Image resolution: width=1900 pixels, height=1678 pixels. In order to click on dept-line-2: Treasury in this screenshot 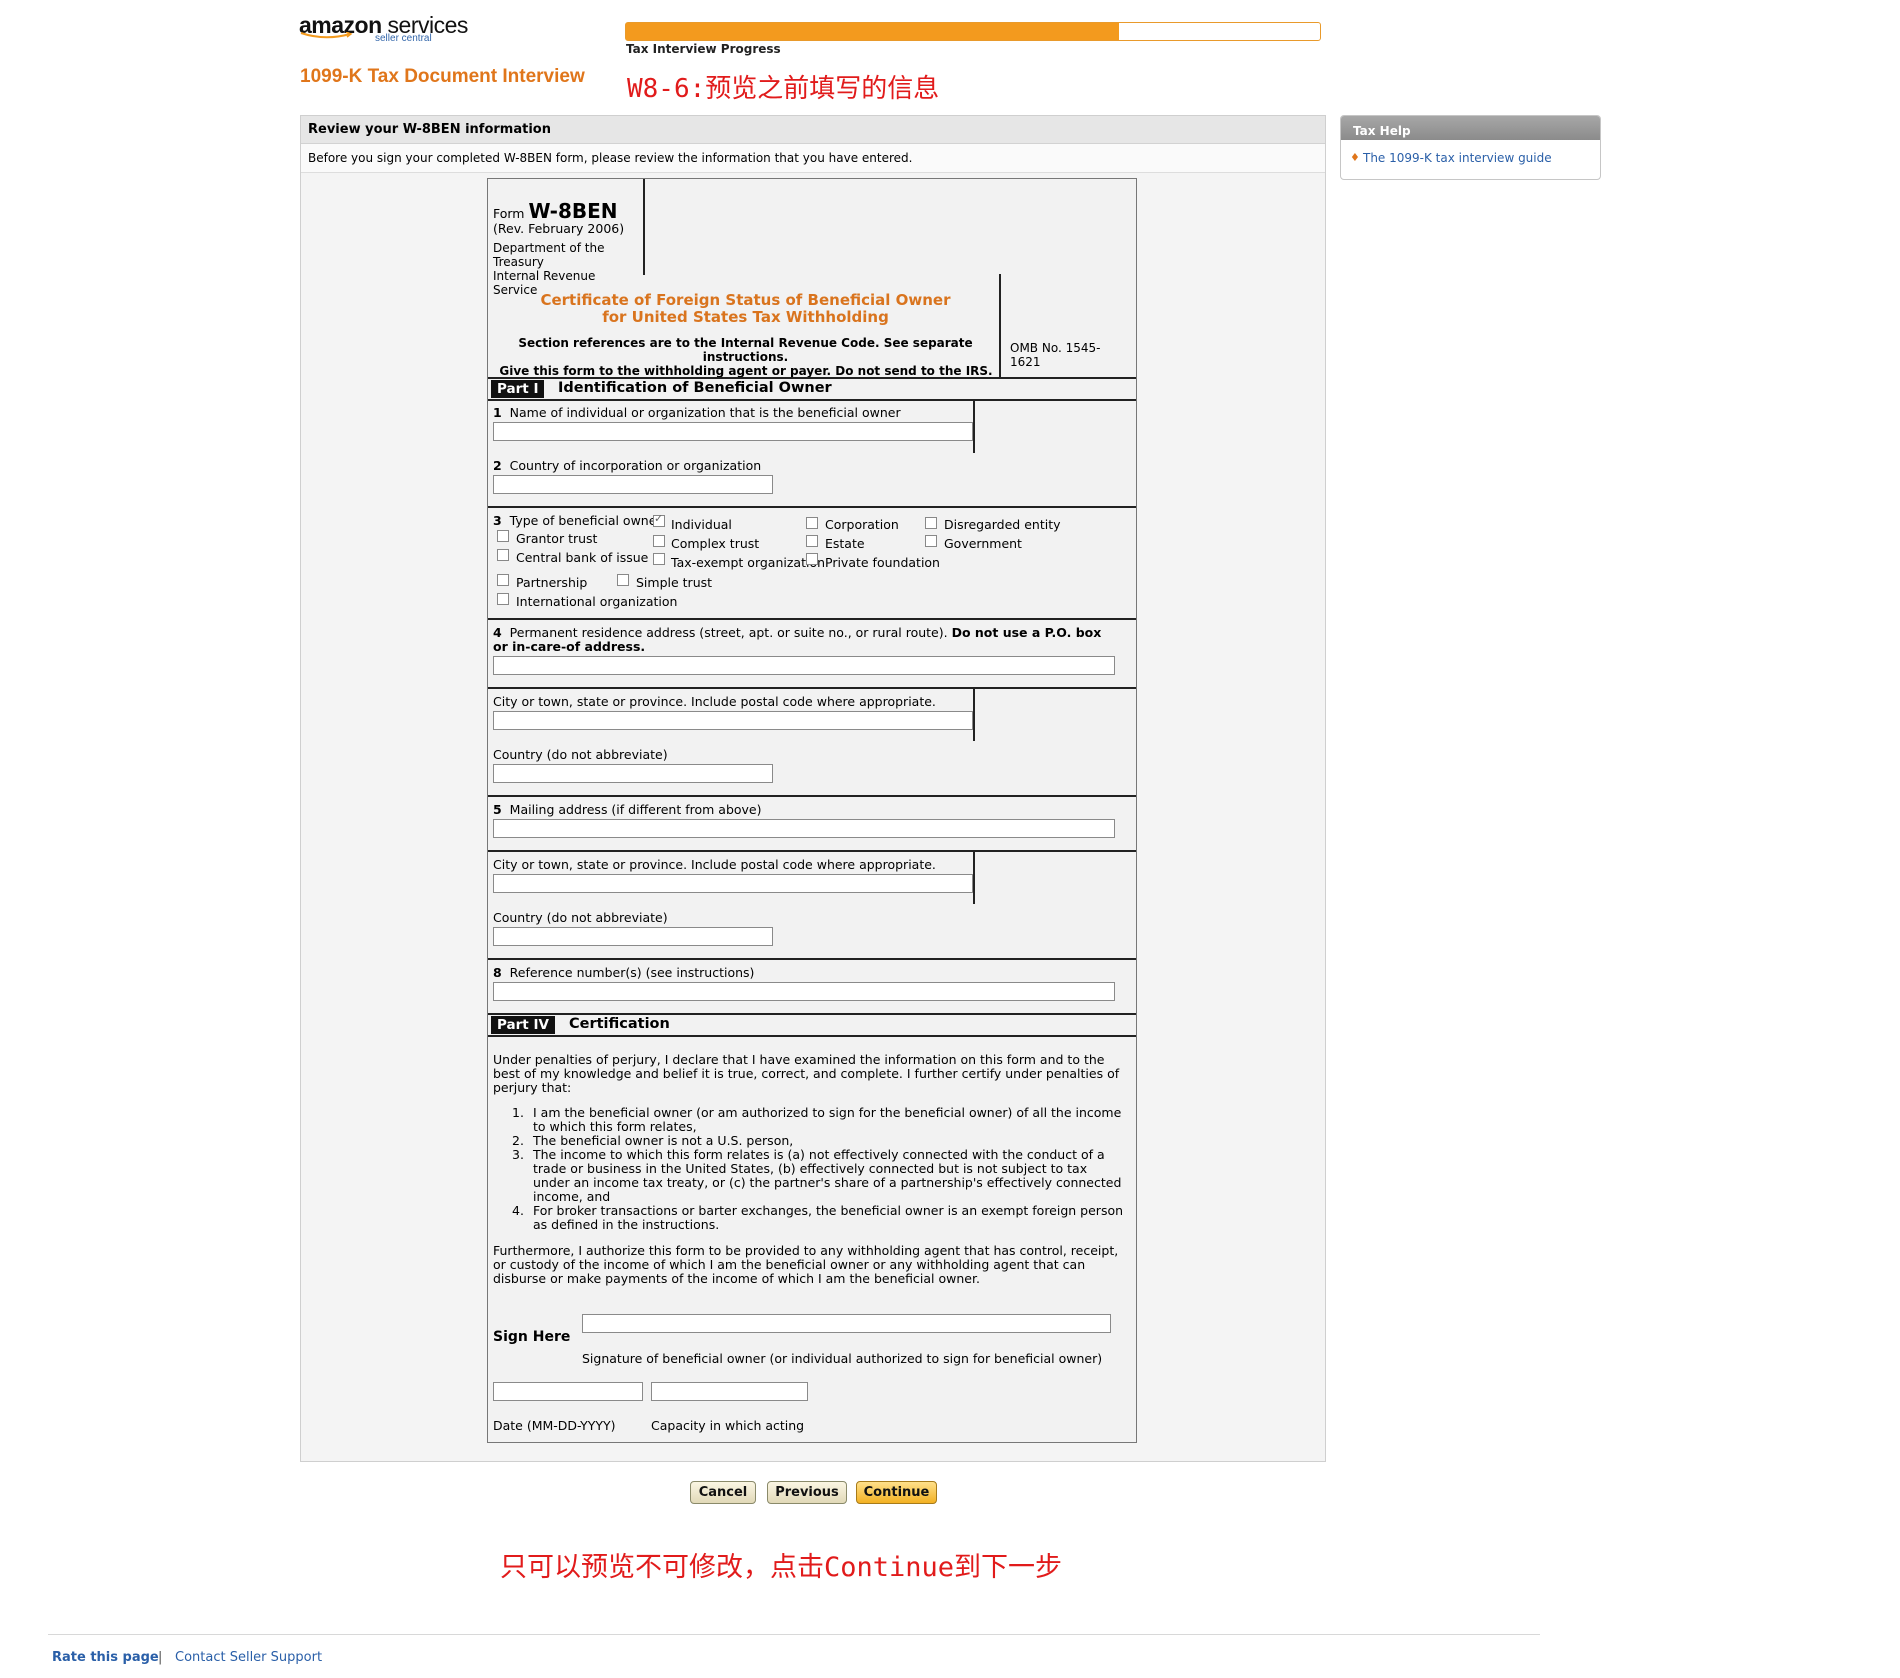, I will do `click(518, 262)`.